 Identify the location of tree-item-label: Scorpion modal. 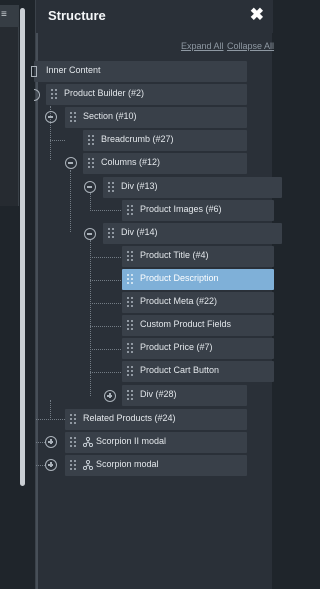
(127, 464).